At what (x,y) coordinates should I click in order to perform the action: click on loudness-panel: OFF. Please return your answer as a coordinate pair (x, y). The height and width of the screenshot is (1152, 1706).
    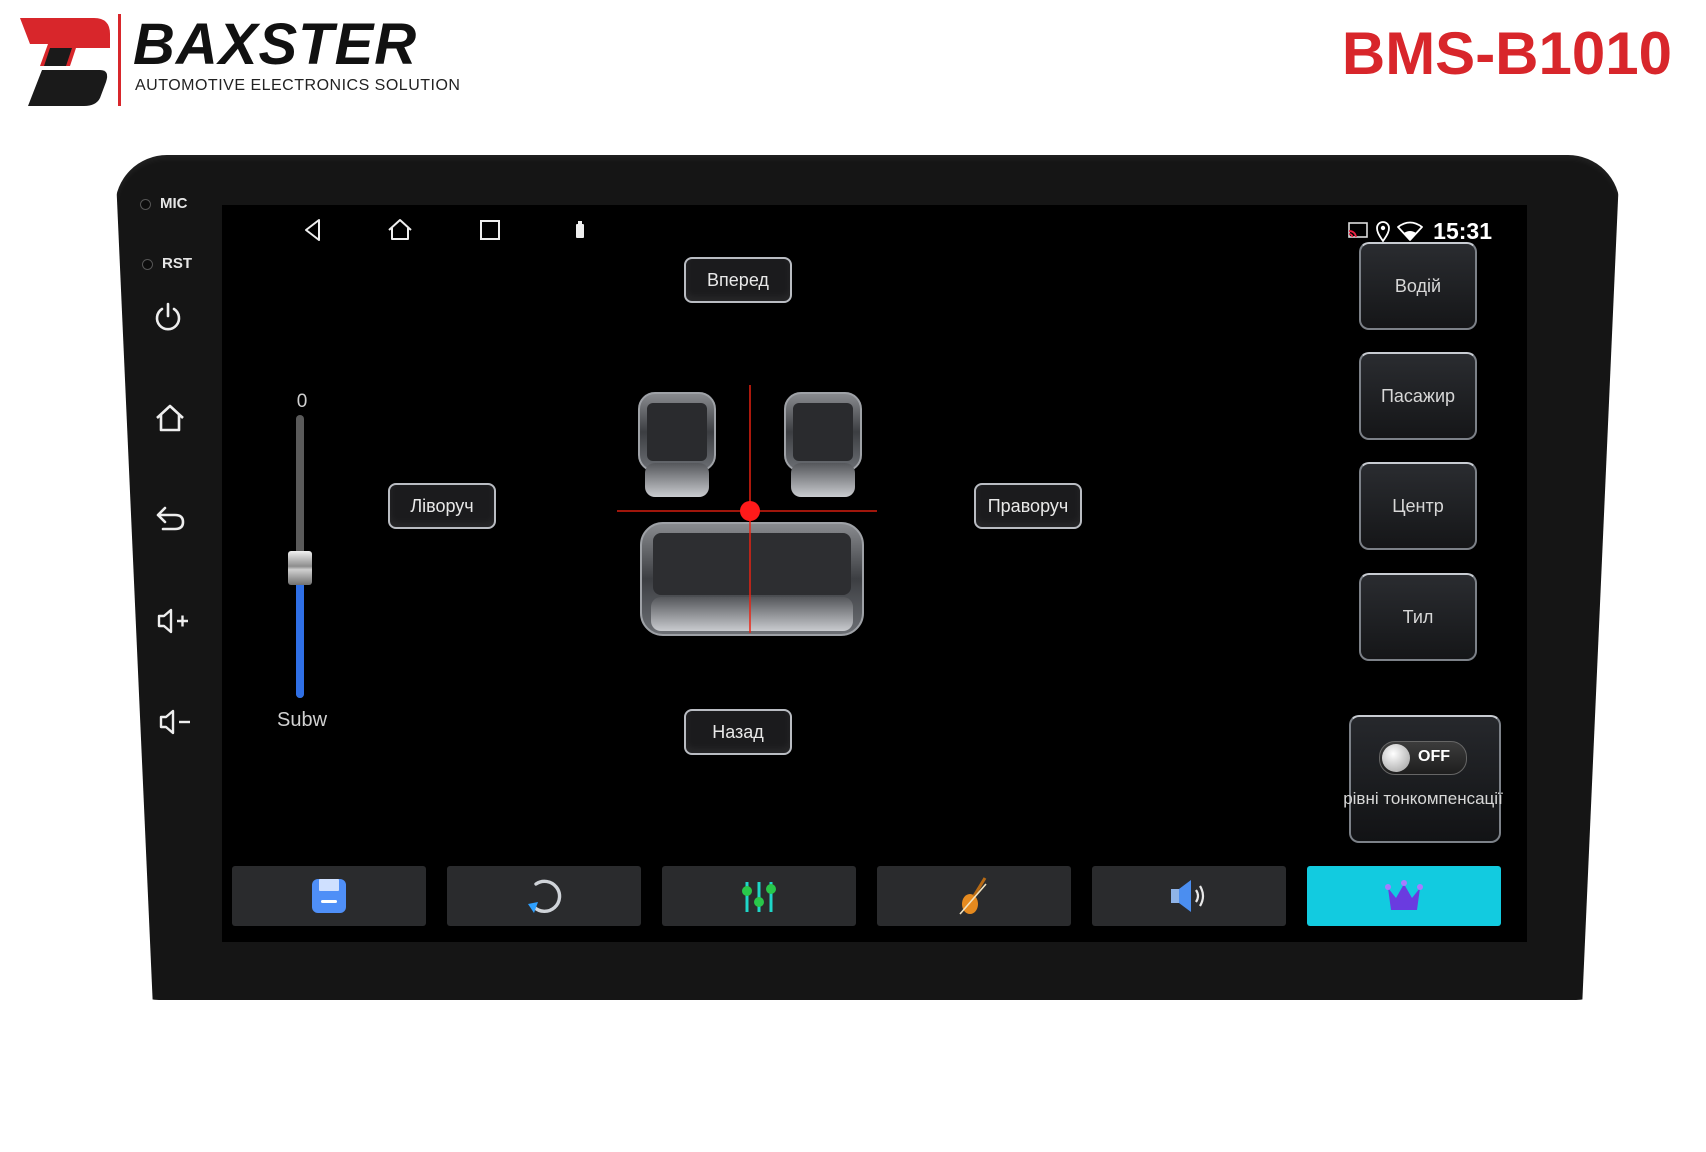
    Looking at the image, I should click on (1425, 779).